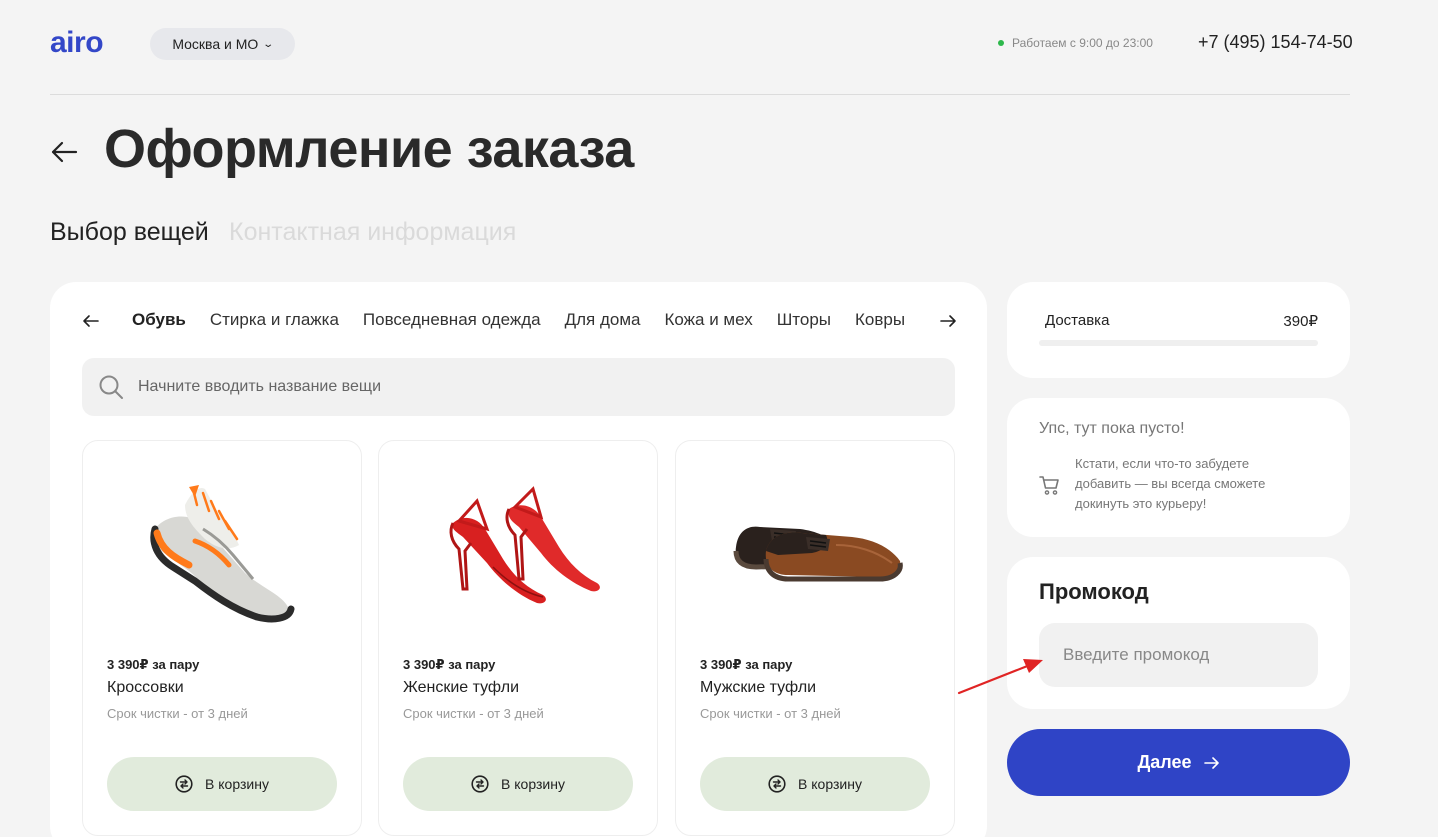 The image size is (1438, 837). Describe the element at coordinates (1178, 655) in the screenshot. I see `promo-input` at that location.